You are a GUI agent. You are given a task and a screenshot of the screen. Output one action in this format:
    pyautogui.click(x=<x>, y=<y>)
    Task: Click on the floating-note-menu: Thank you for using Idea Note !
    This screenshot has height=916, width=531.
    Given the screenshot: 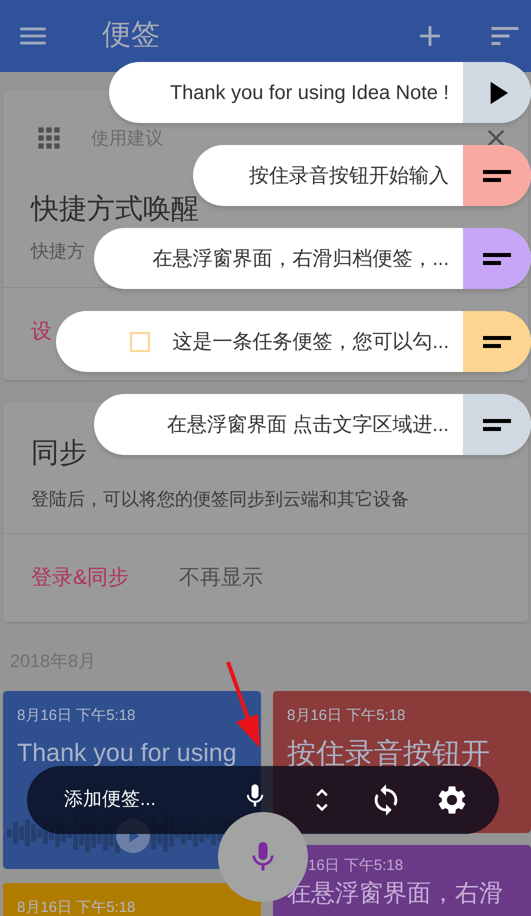 What is the action you would take?
    pyautogui.click(x=320, y=92)
    